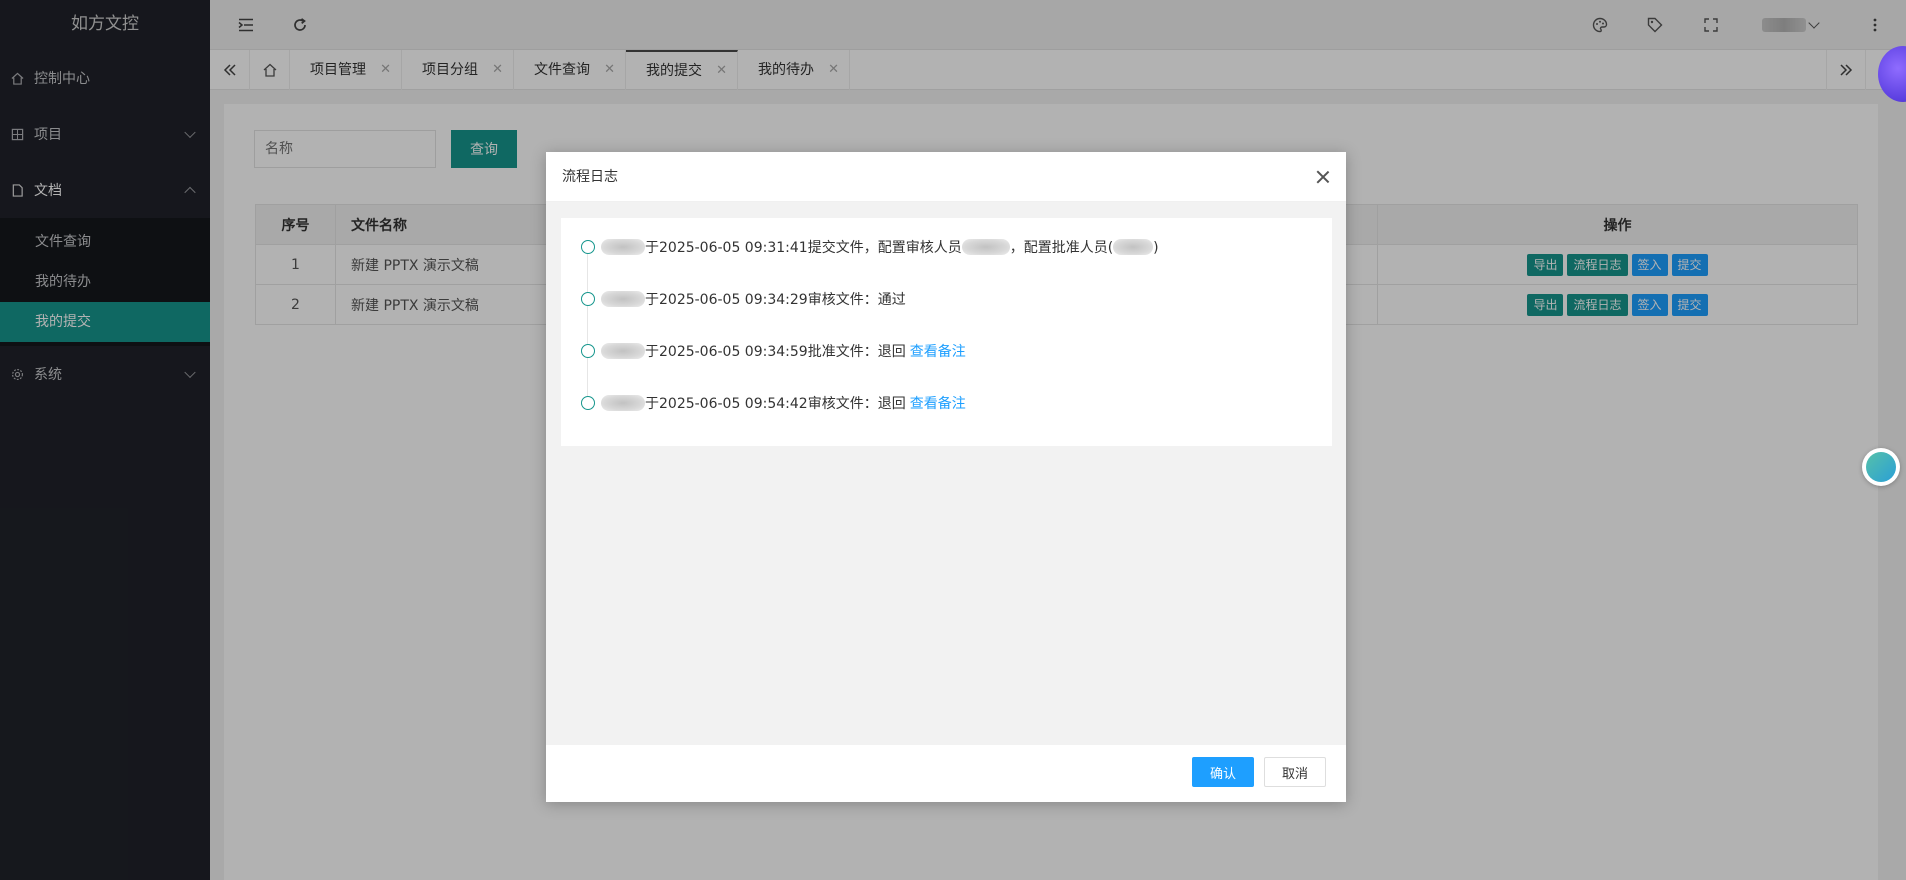  I want to click on confirm-button: 确认, so click(1223, 772).